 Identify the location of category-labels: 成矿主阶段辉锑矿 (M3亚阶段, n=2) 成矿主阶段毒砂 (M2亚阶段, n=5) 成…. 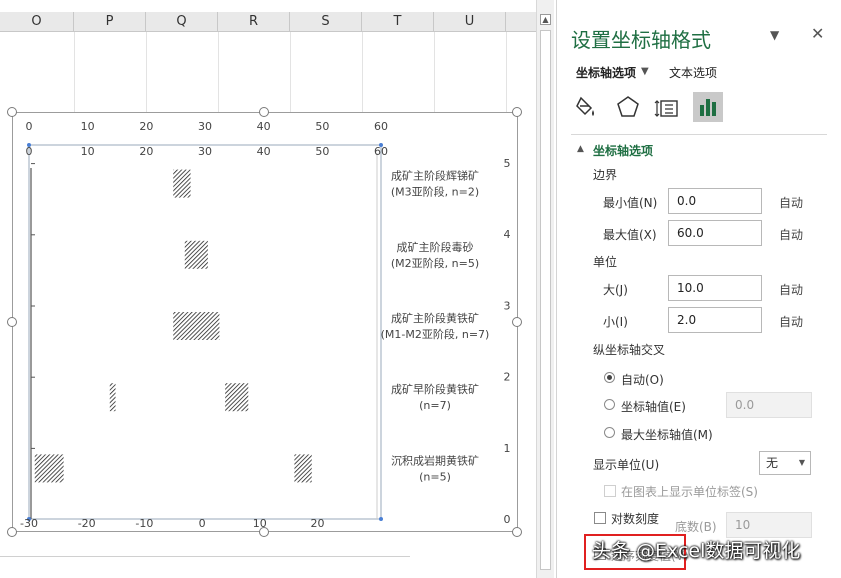
(435, 326).